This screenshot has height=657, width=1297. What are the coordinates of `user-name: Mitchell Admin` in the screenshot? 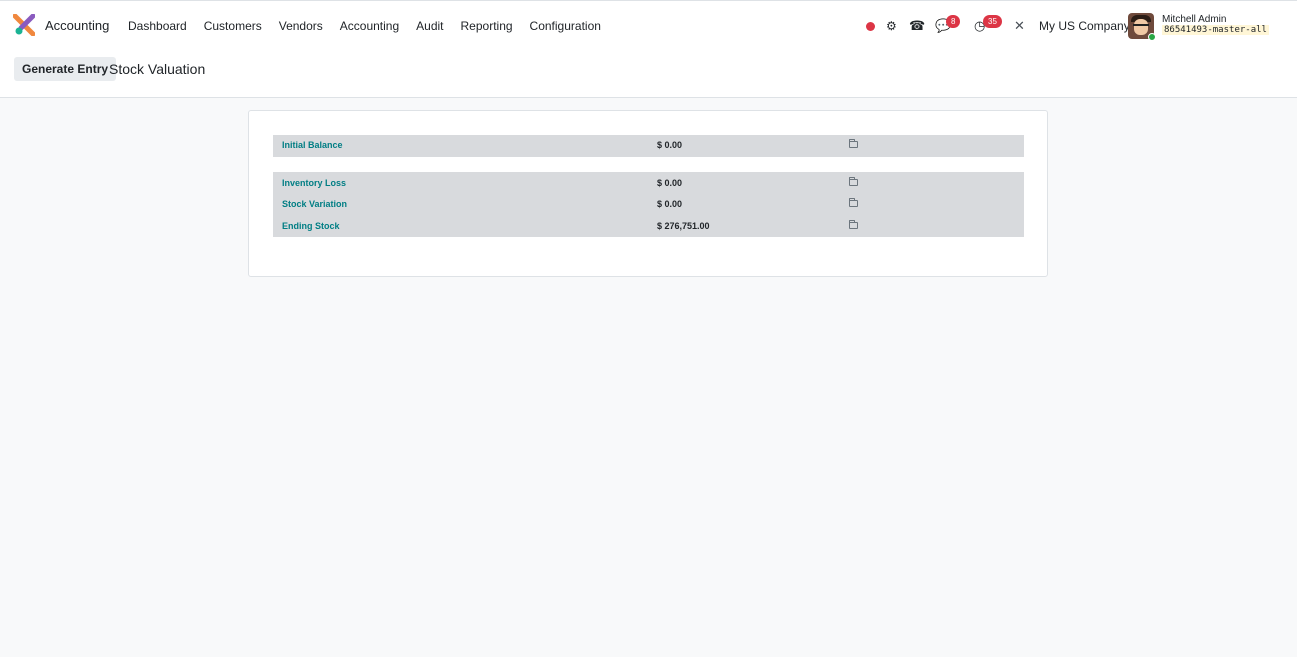 It's located at (1194, 19).